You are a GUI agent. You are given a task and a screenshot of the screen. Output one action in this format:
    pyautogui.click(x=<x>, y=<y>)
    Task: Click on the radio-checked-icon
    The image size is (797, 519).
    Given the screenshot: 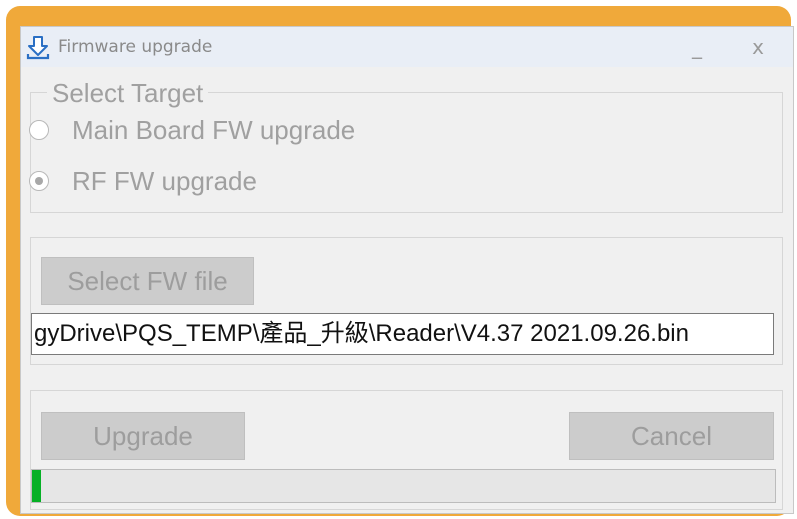 What is the action you would take?
    pyautogui.click(x=39, y=181)
    